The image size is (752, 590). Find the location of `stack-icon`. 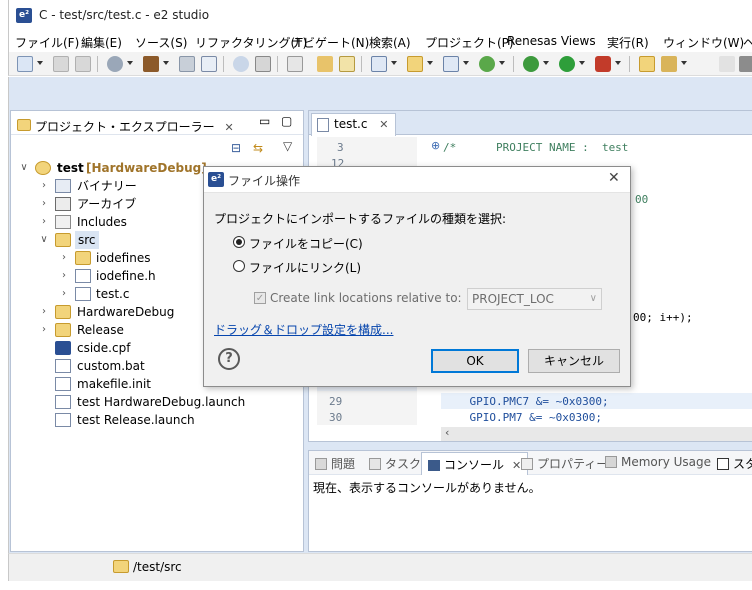

stack-icon is located at coordinates (723, 464).